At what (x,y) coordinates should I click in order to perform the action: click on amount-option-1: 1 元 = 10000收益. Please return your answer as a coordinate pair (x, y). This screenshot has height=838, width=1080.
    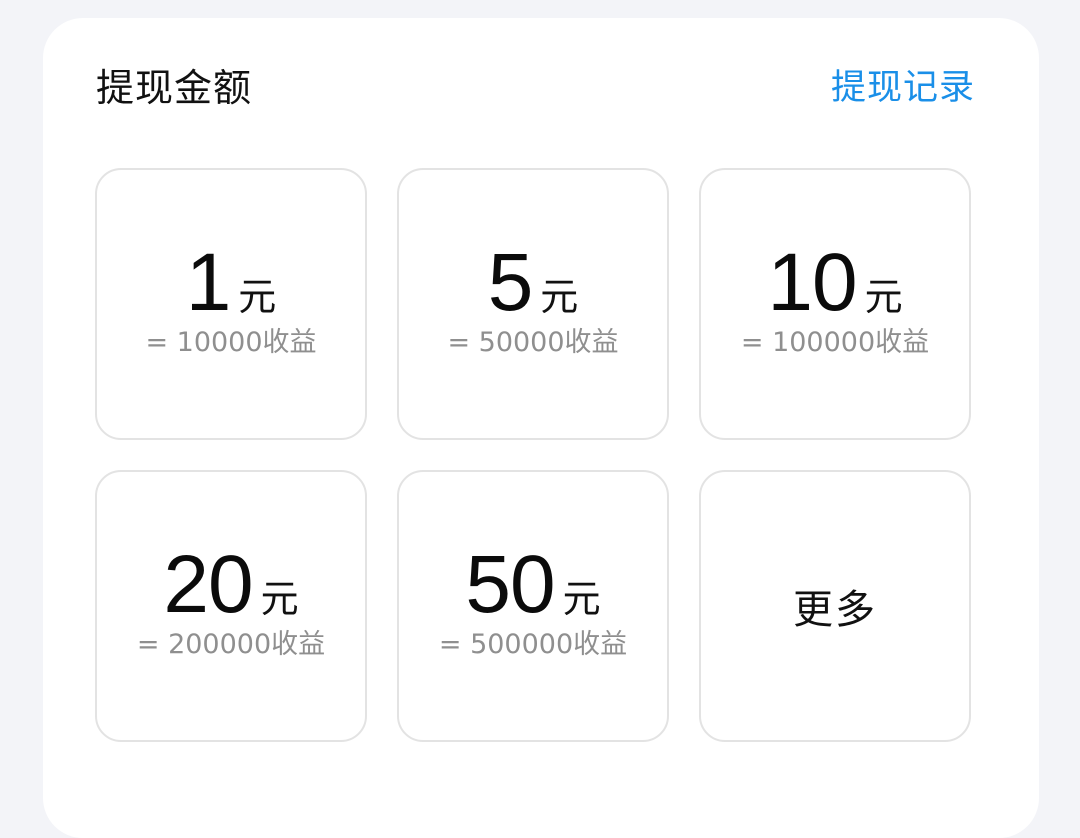
    Looking at the image, I should click on (231, 304).